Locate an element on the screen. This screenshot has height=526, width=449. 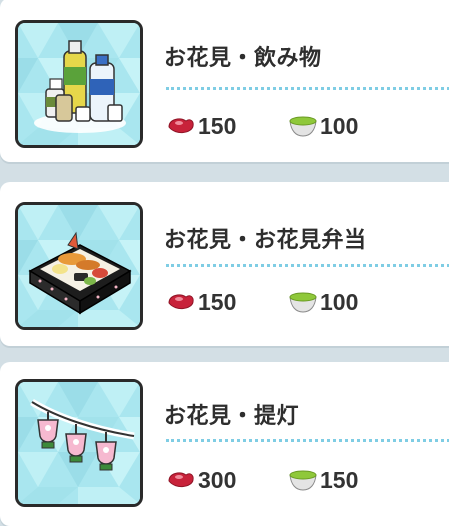
drinks-bottles-icon is located at coordinates (80, 86).